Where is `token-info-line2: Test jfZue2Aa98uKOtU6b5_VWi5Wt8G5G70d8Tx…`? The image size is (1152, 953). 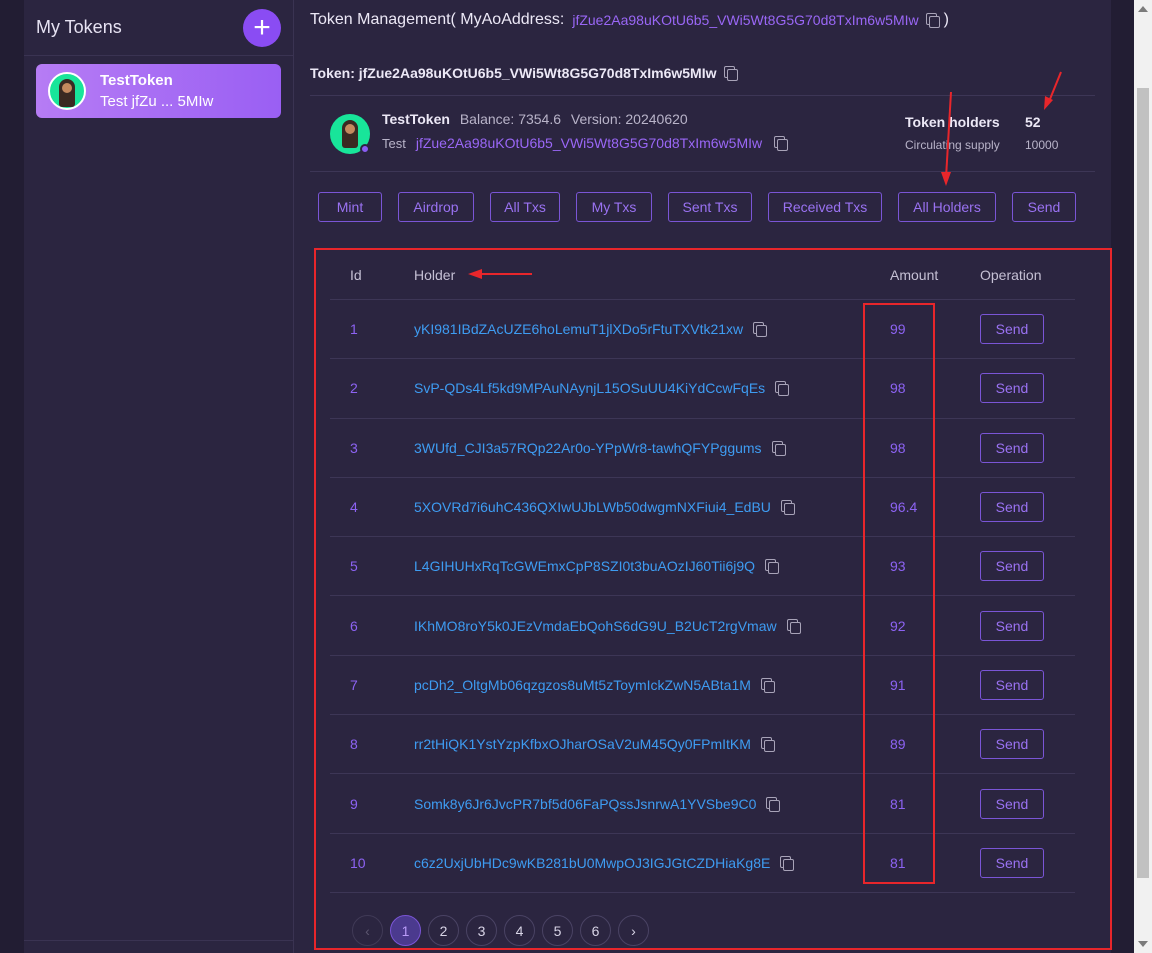
token-info-line2: Test jfZue2Aa98uKOtU6b5_VWi5Wt8G5G70d8Tx… is located at coordinates (585, 143).